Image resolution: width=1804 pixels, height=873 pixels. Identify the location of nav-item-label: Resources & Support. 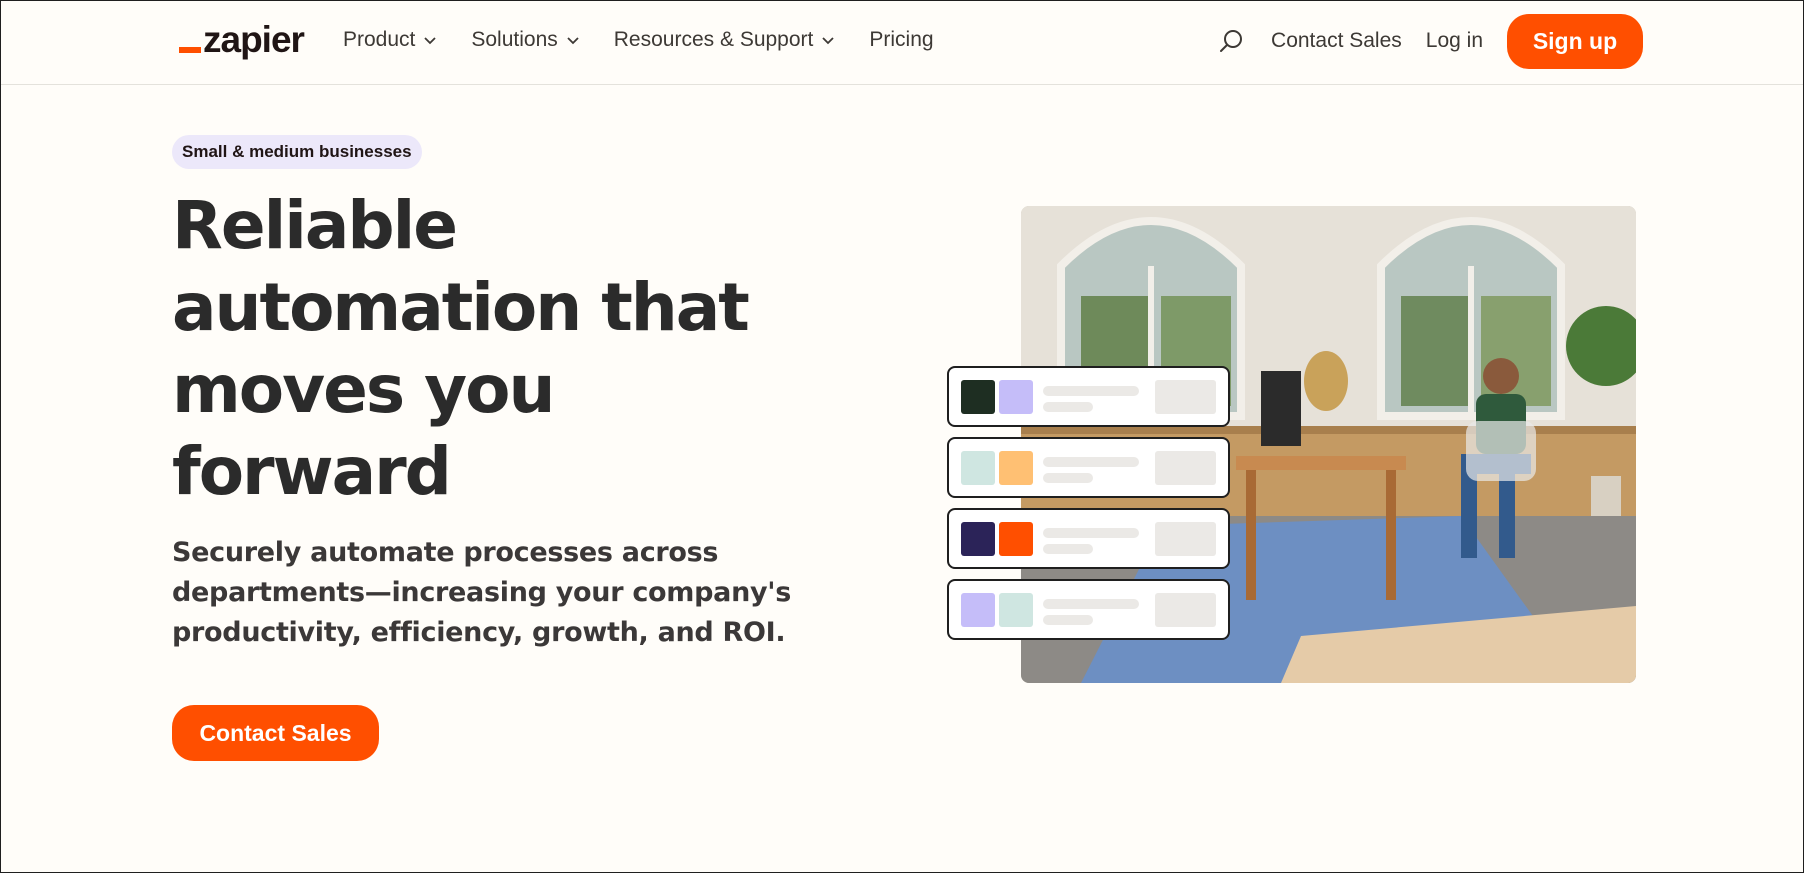
(713, 39).